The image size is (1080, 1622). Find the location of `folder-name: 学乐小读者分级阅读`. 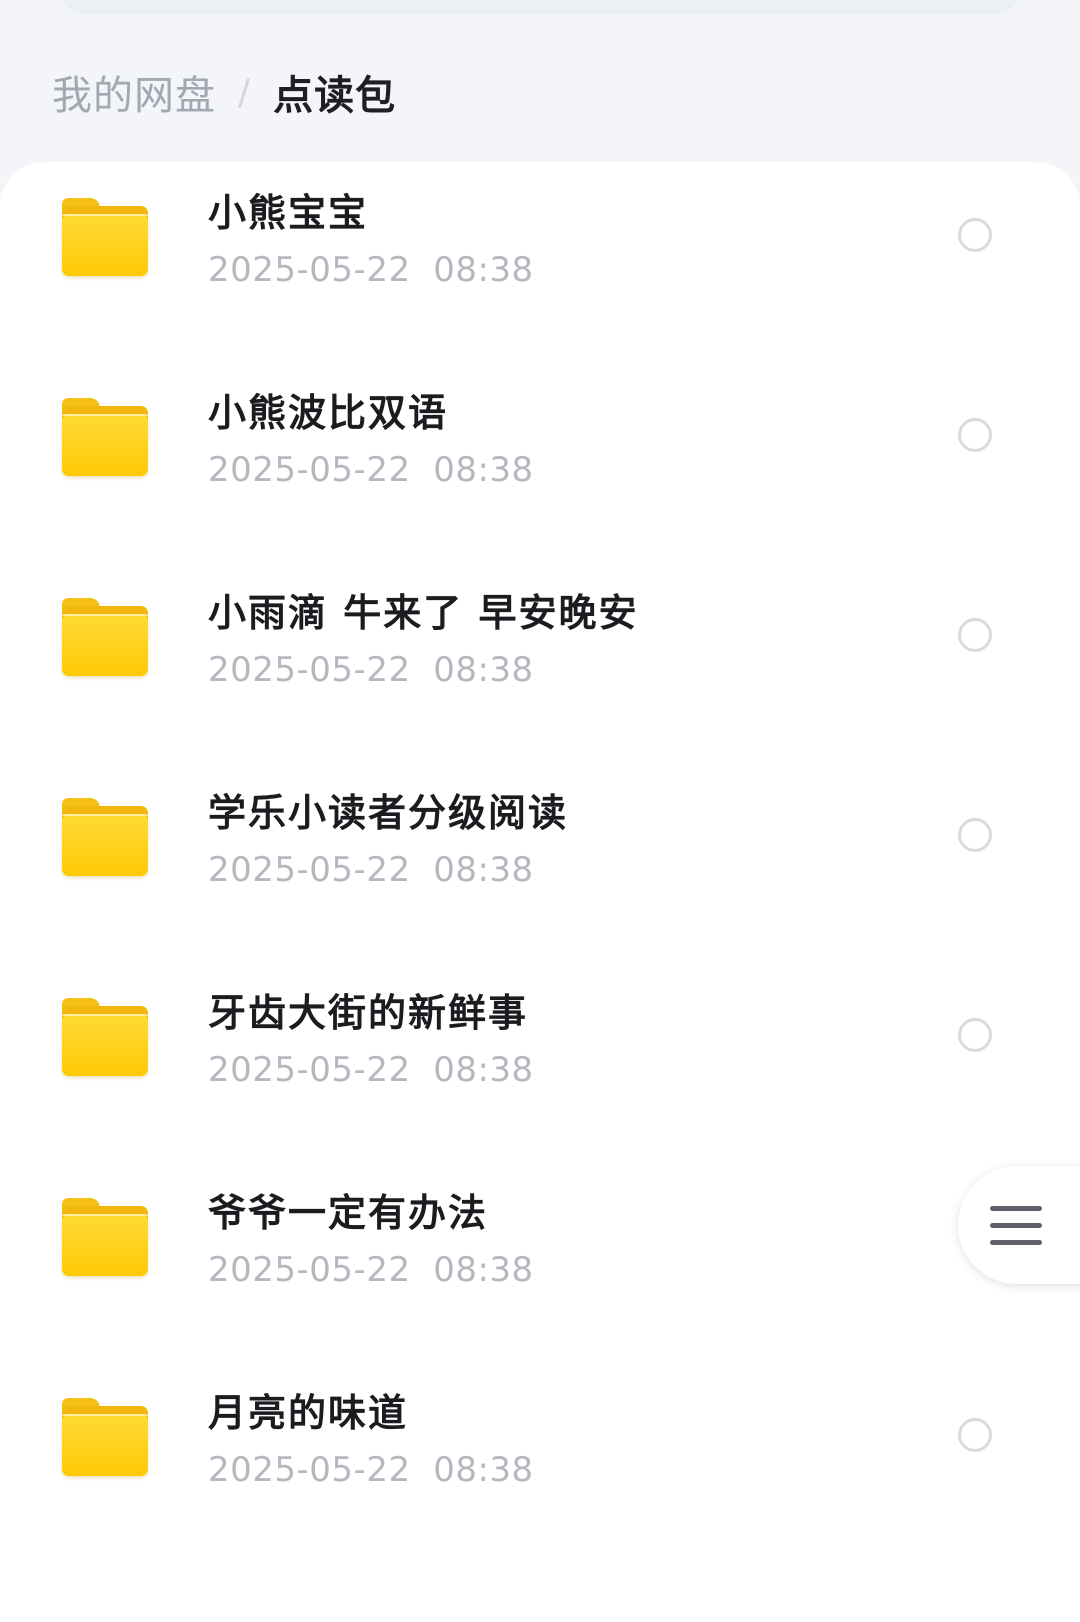

folder-name: 学乐小读者分级阅读 is located at coordinates (388, 813).